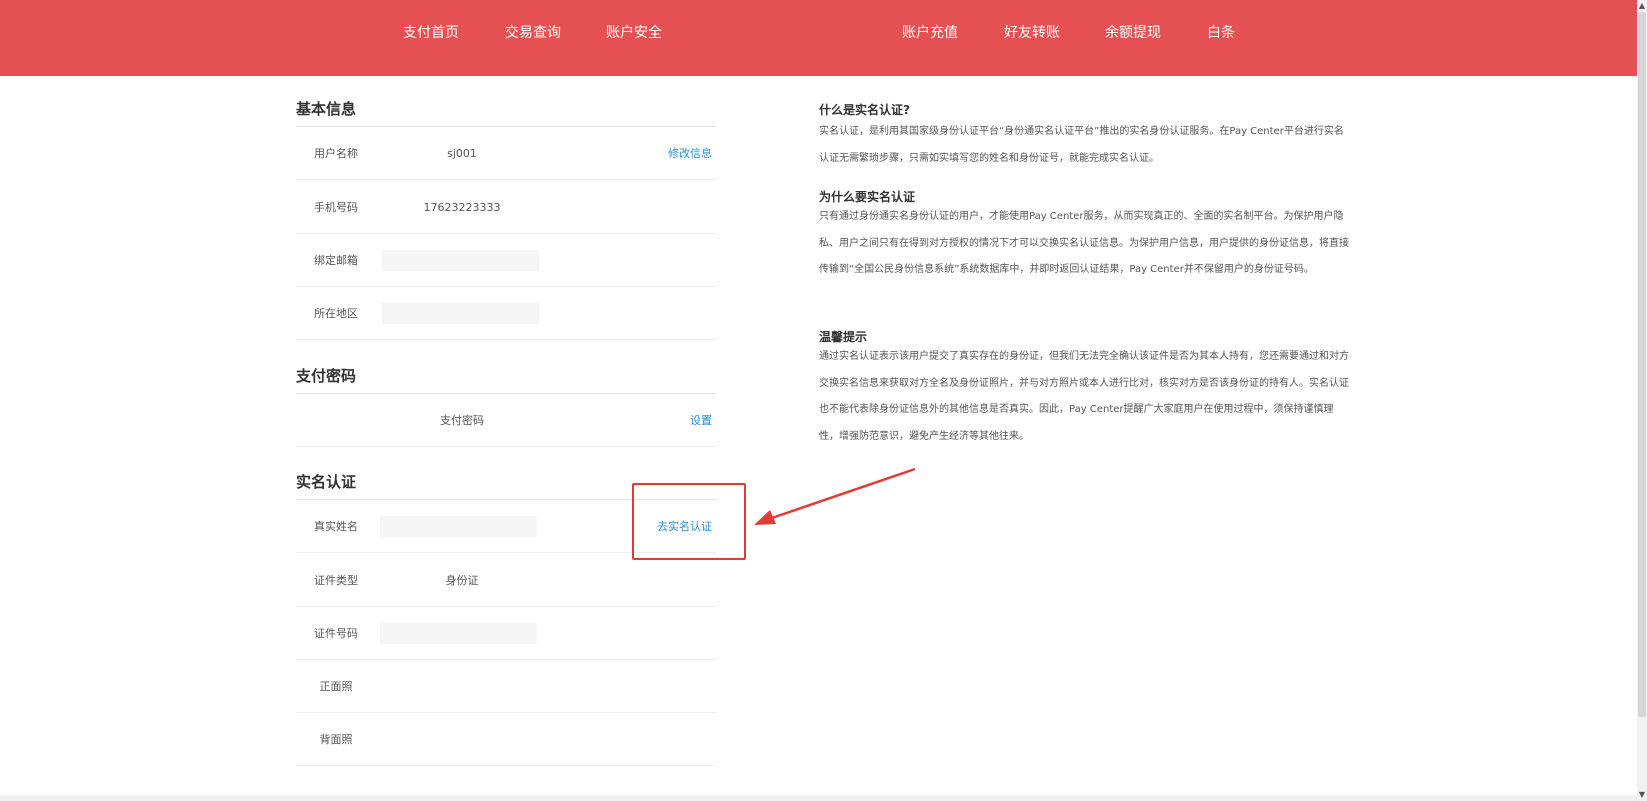 This screenshot has height=801, width=1647. I want to click on real-name-field, so click(458, 526).